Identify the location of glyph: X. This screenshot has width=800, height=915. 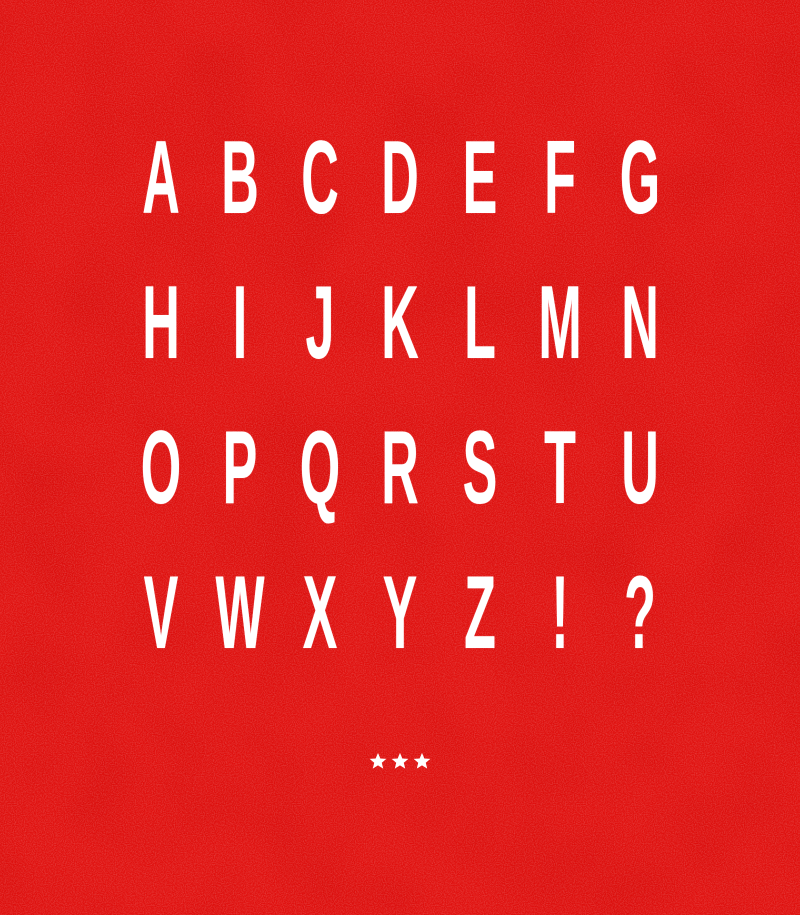
(320, 613).